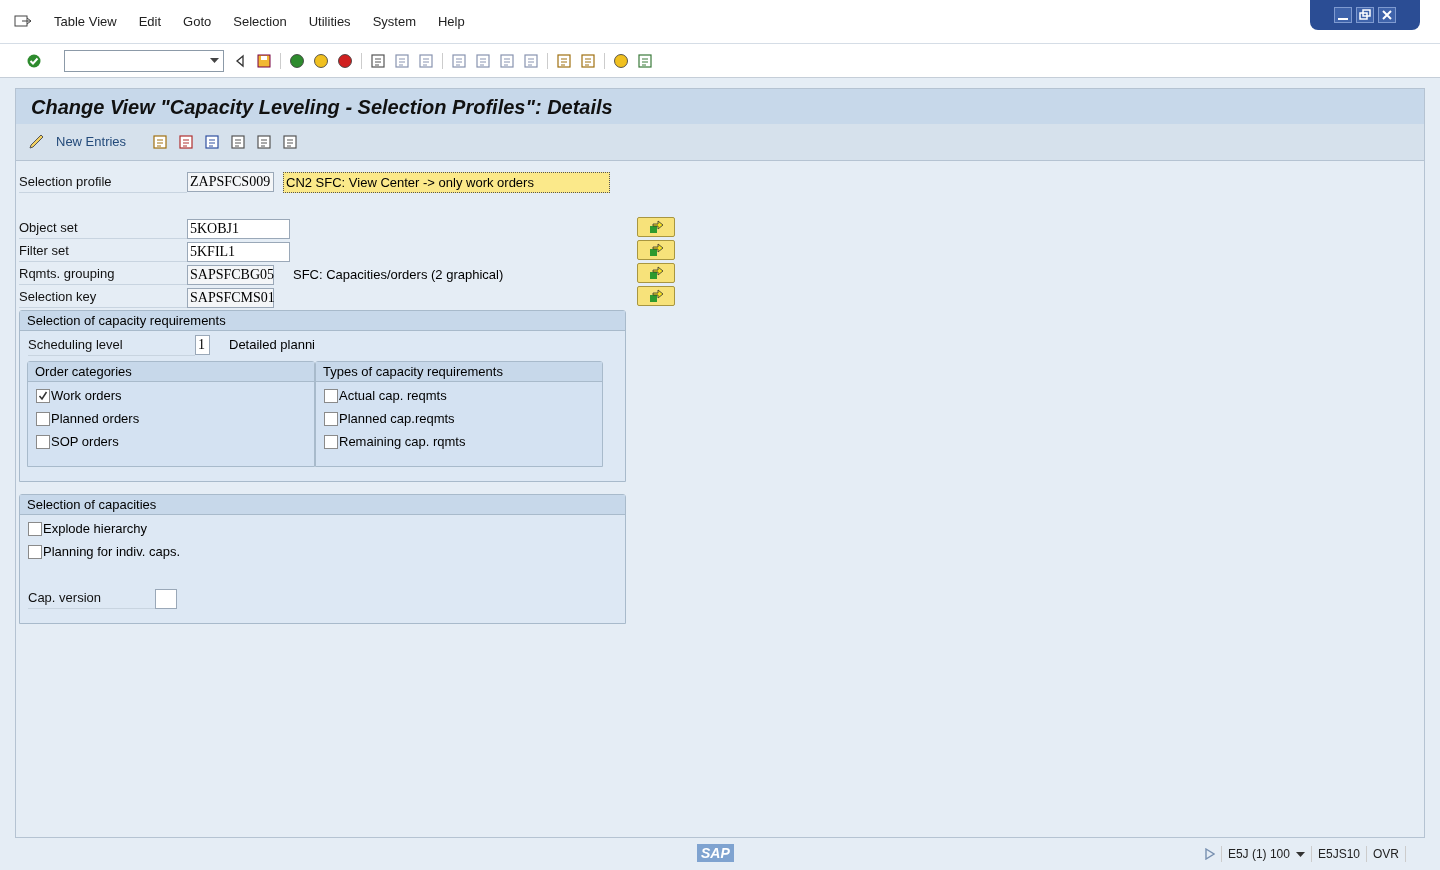 This screenshot has width=1440, height=870. I want to click on group-title: Selection of capacities, so click(322, 505).